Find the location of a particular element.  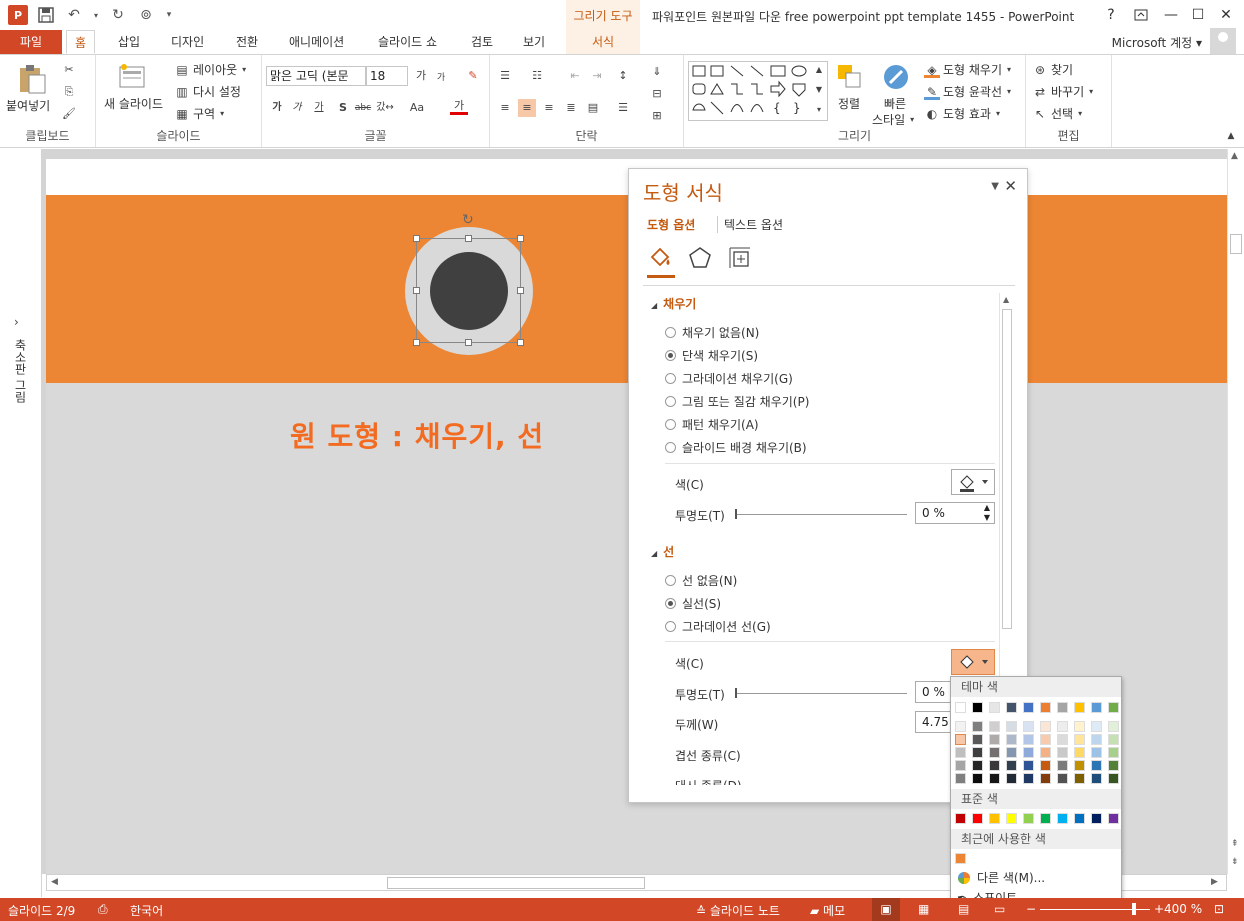

paste-button: 붙여넣기 is located at coordinates (28, 105).